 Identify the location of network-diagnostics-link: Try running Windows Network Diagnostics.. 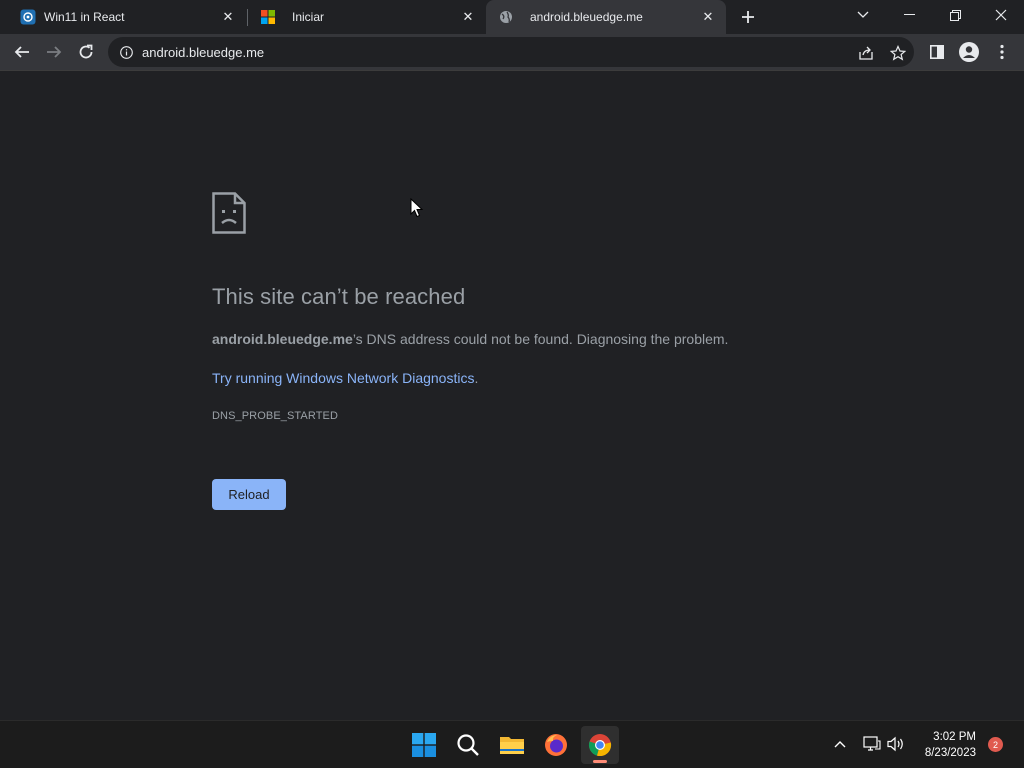
(345, 378).